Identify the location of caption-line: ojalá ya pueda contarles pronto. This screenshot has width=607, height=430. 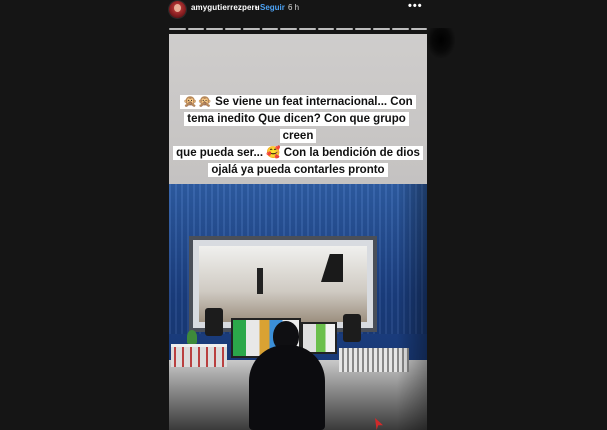
(298, 170).